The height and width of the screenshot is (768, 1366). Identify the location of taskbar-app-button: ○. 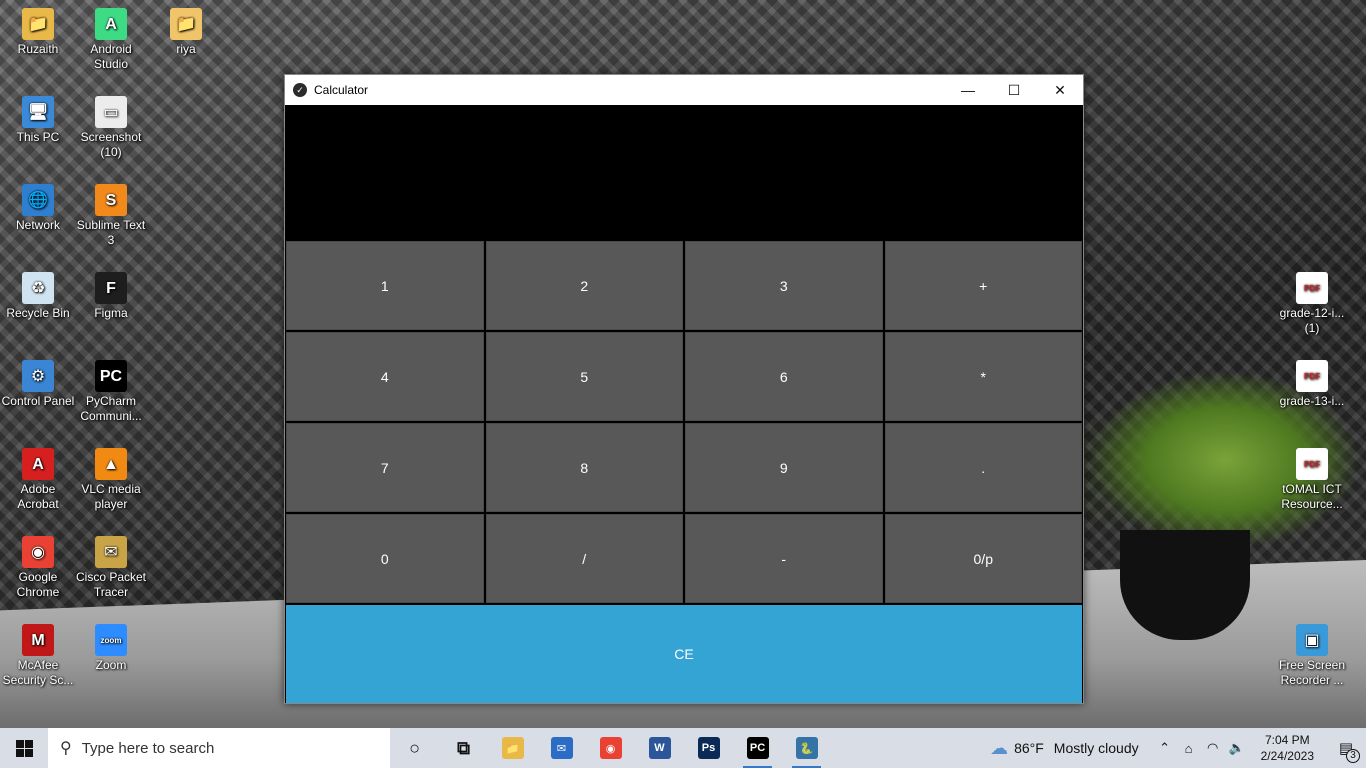
(414, 748).